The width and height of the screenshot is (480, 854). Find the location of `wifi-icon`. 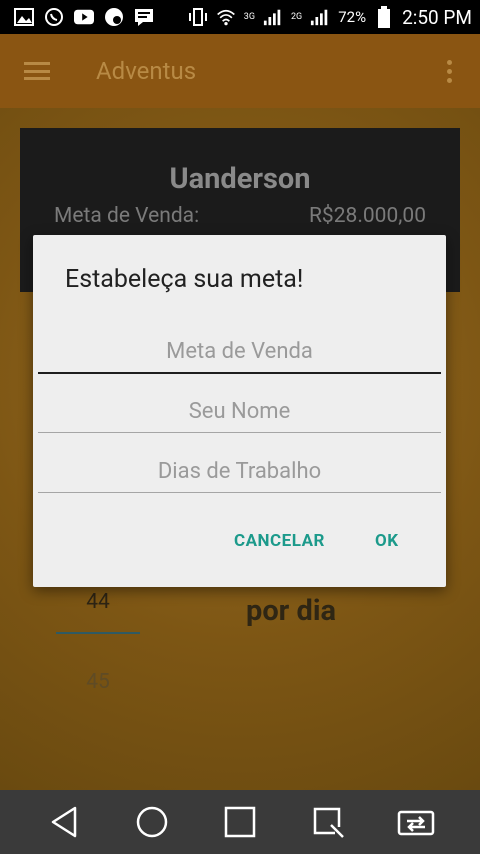

wifi-icon is located at coordinates (226, 17).